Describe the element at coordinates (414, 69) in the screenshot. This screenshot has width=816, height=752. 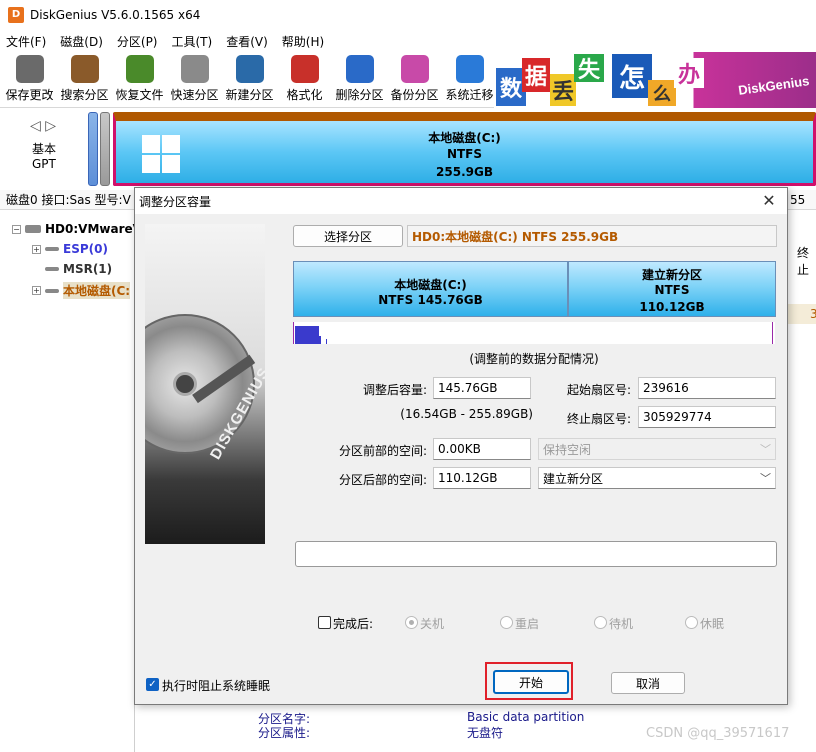
I see `backup-icon` at that location.